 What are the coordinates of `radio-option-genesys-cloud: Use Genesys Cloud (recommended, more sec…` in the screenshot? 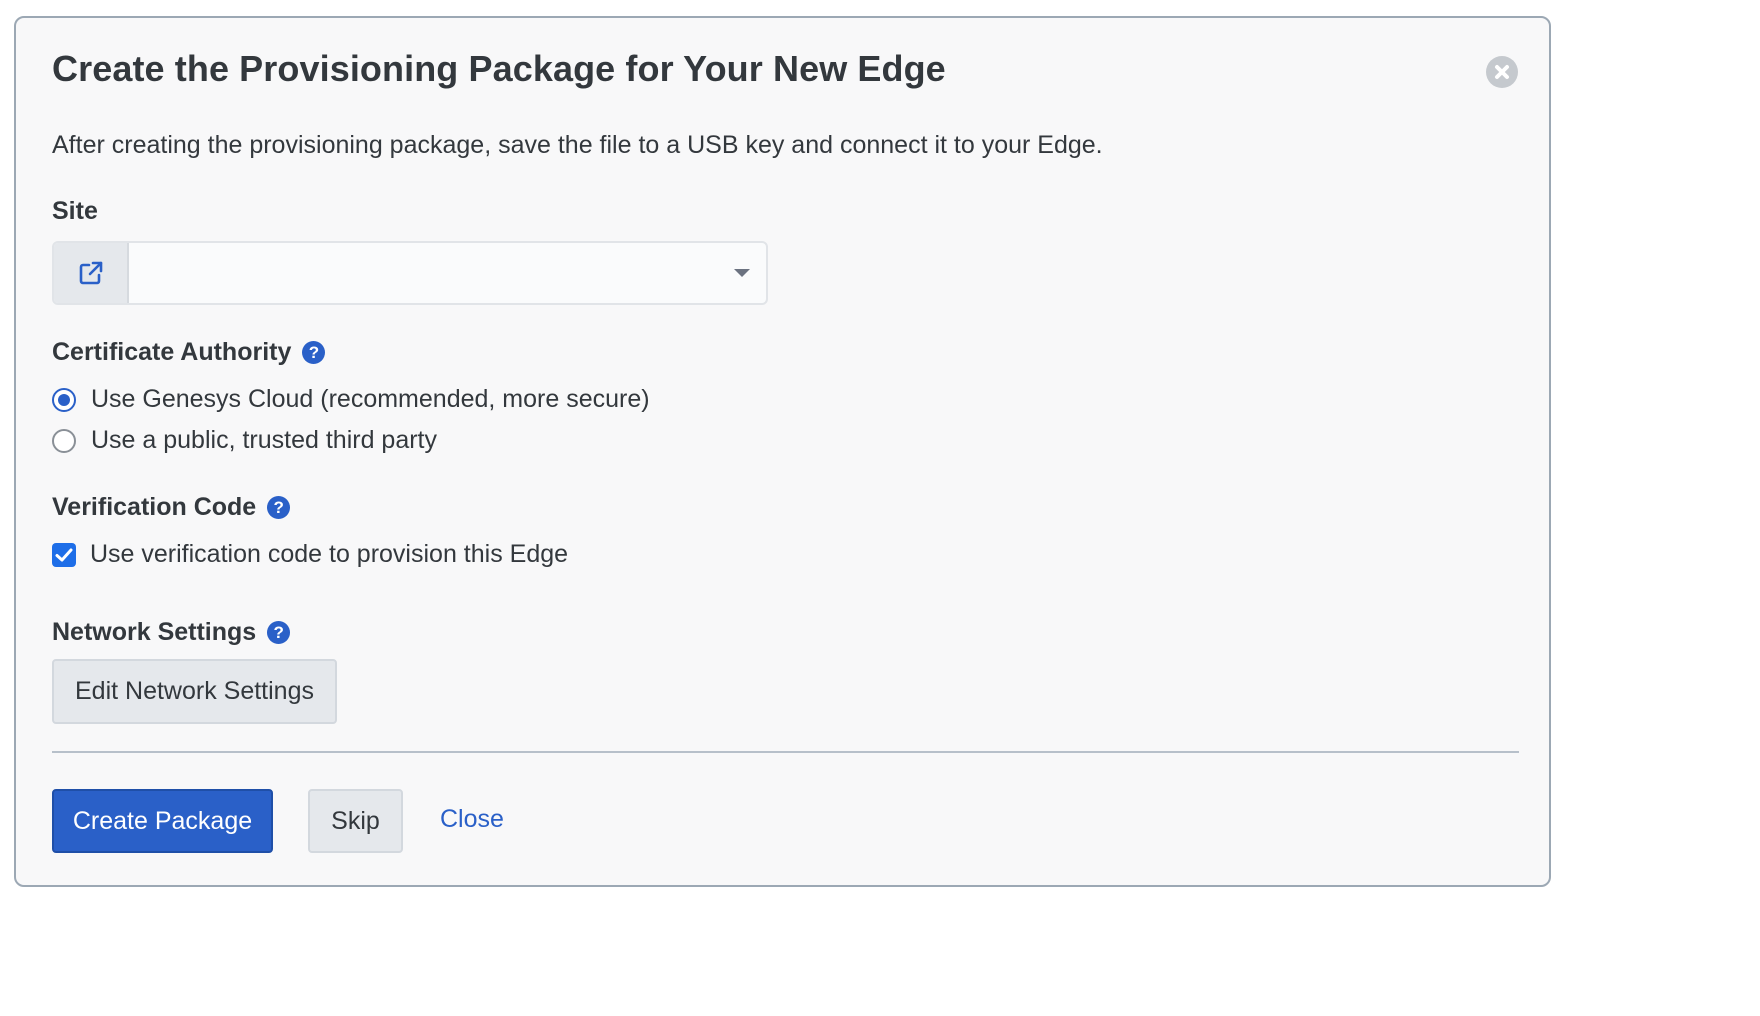 It's located at (351, 399).